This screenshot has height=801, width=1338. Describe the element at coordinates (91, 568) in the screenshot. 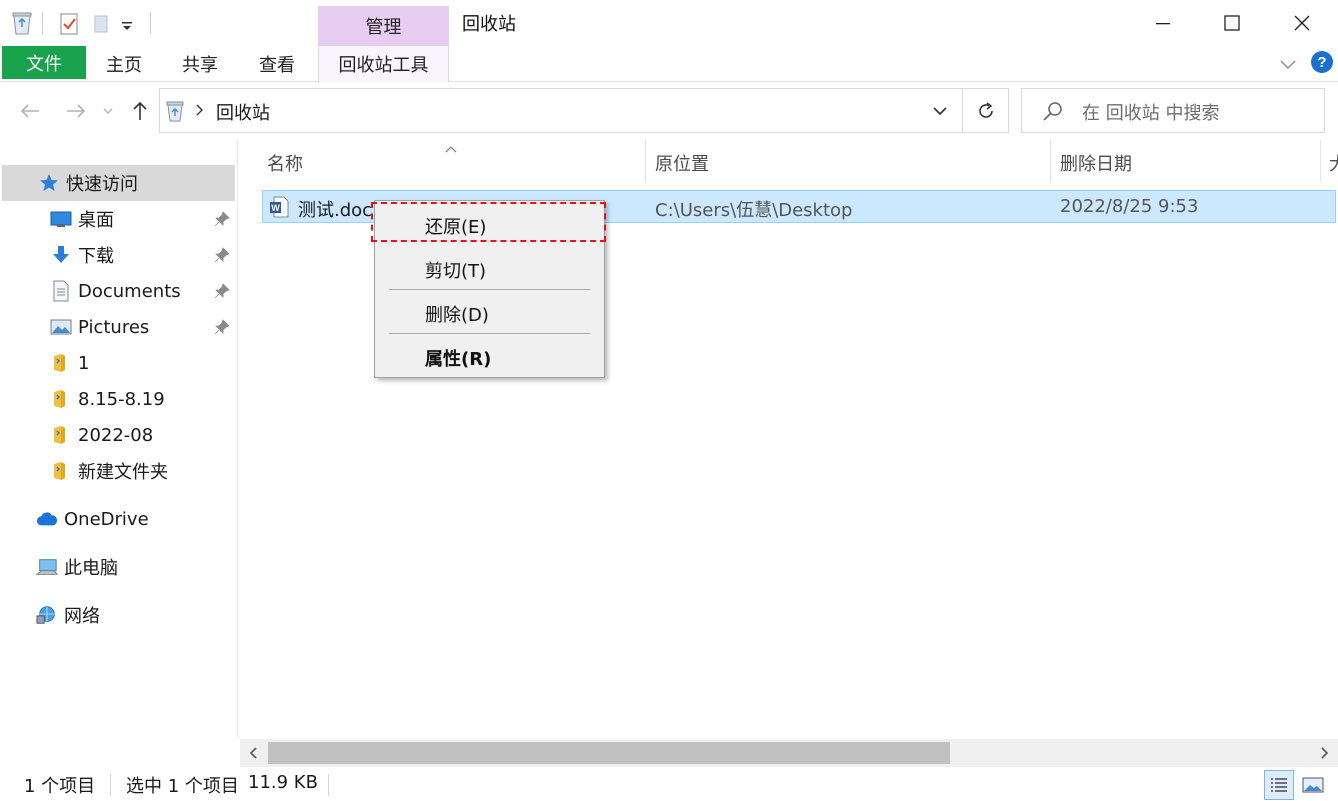

I see `nav-this-pc-label: 此电脑` at that location.